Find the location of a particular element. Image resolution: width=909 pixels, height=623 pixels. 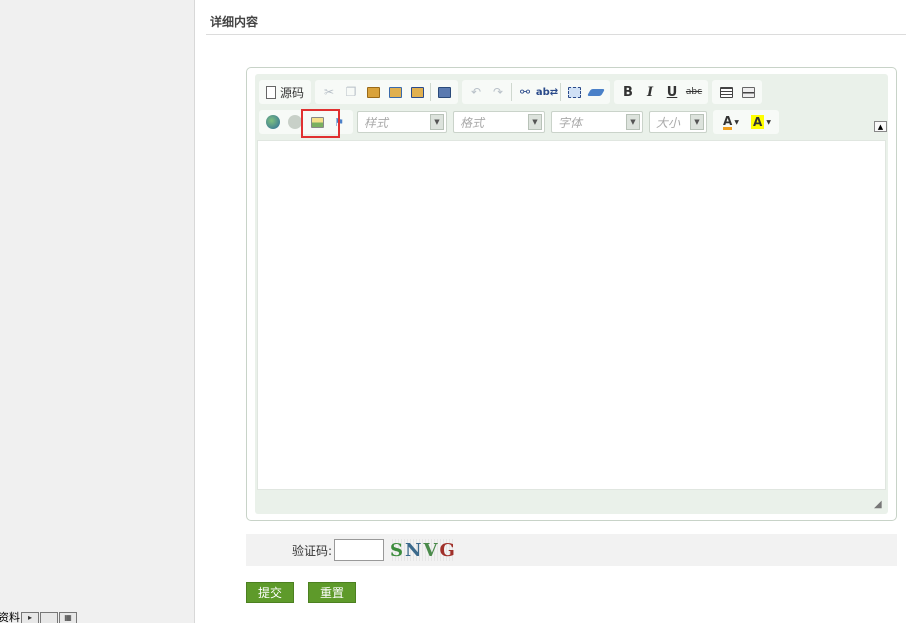

find-button: ⚯ is located at coordinates (525, 92).